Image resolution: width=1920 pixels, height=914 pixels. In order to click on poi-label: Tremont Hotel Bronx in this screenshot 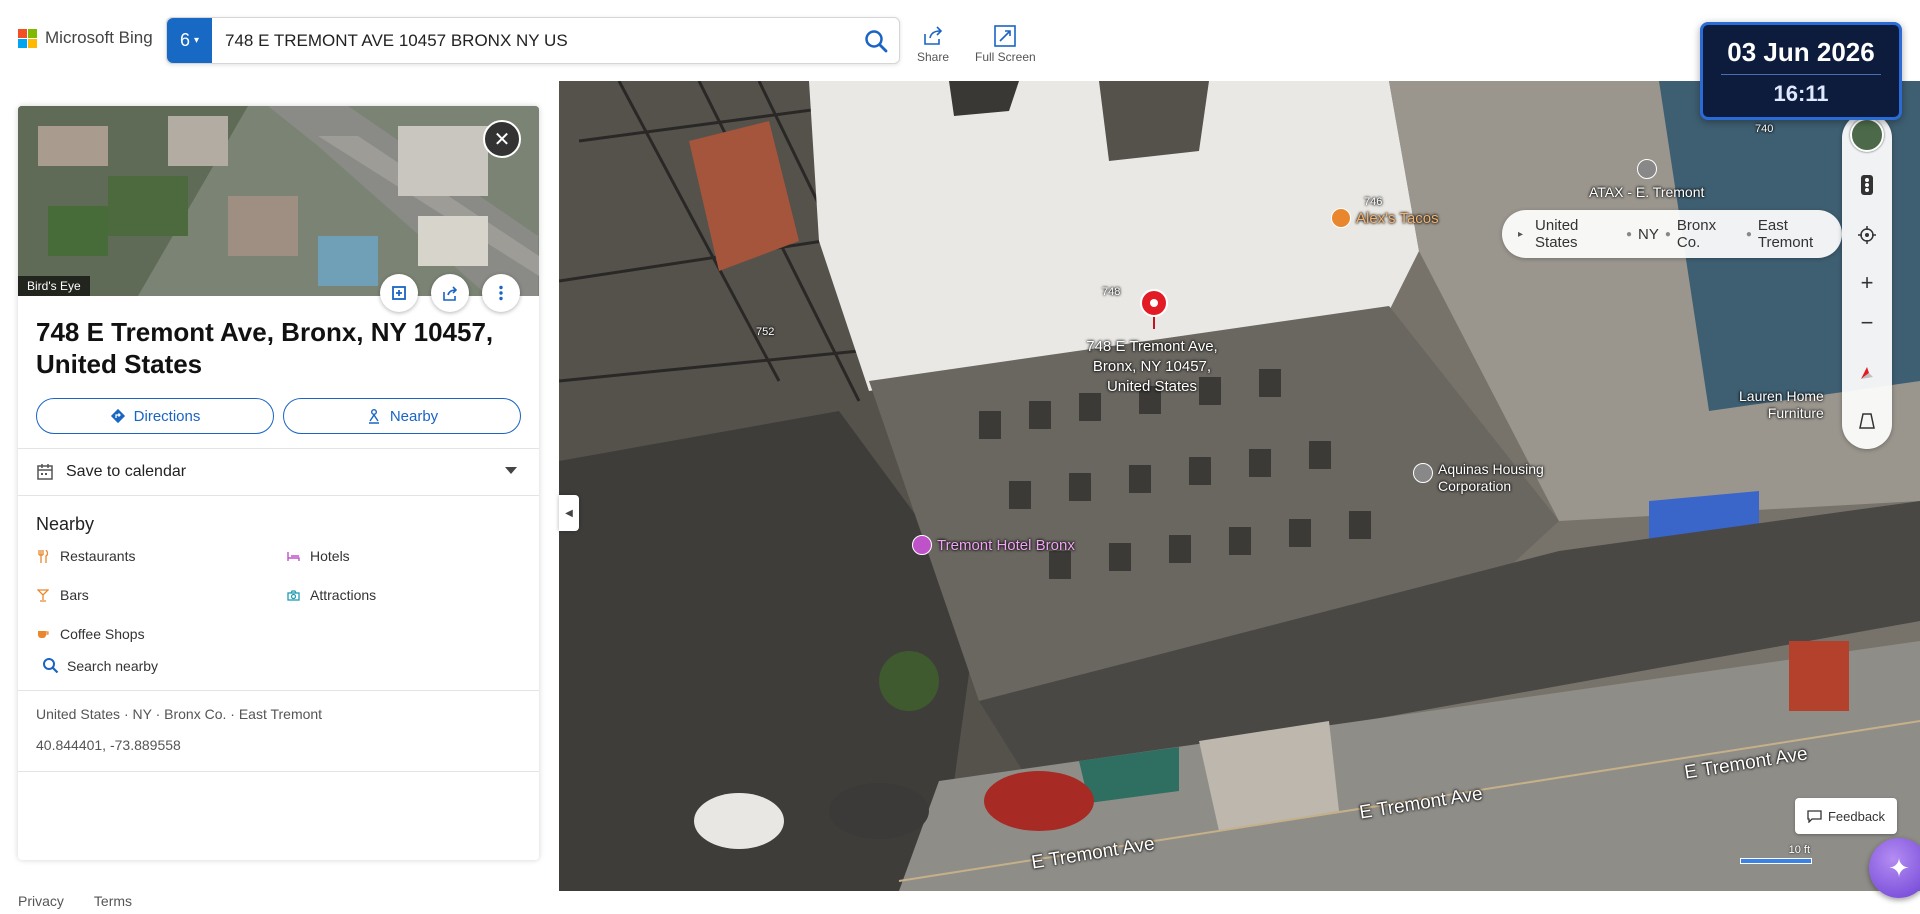, I will do `click(1006, 545)`.